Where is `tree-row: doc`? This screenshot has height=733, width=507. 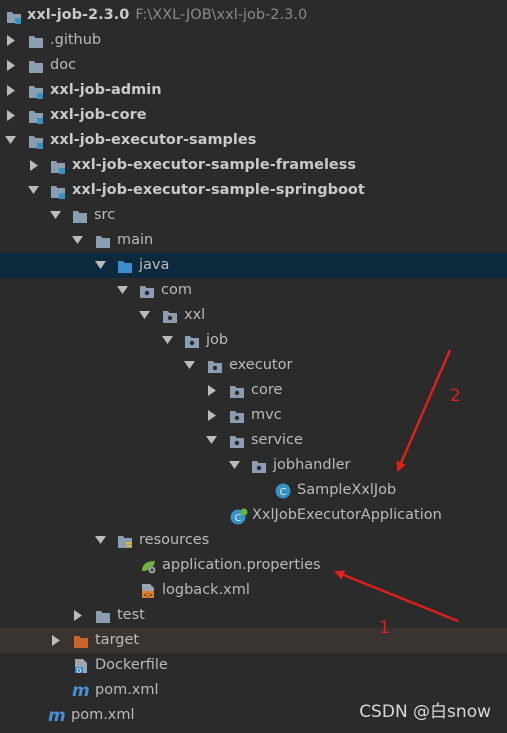
tree-row: doc is located at coordinates (253, 65).